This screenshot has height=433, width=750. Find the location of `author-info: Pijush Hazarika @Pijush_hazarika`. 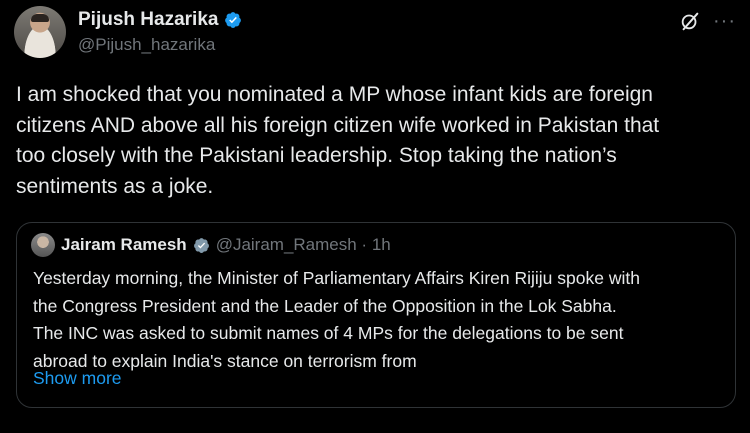

author-info: Pijush Hazarika @Pijush_hazarika is located at coordinates (160, 32).